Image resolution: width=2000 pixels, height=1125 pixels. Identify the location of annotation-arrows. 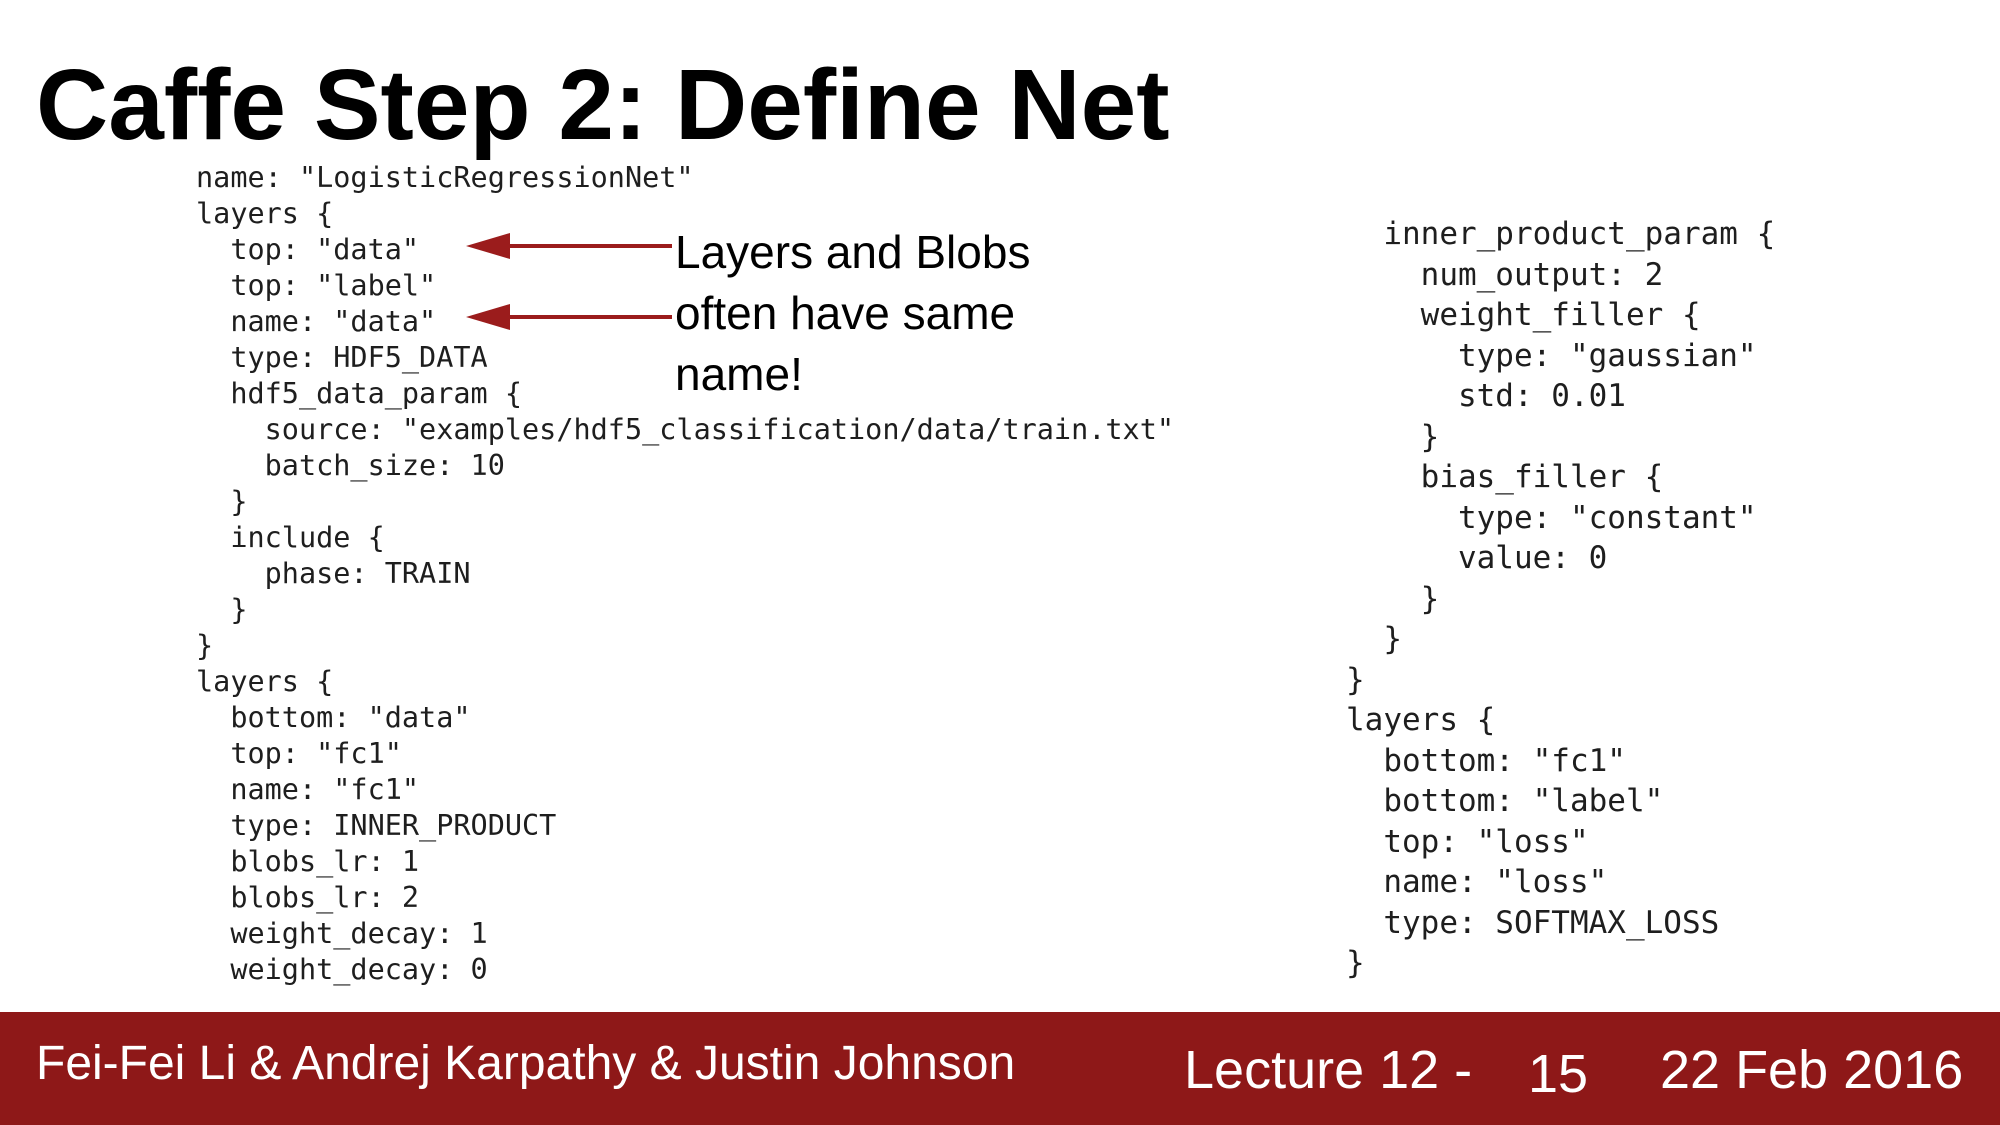
(569, 281).